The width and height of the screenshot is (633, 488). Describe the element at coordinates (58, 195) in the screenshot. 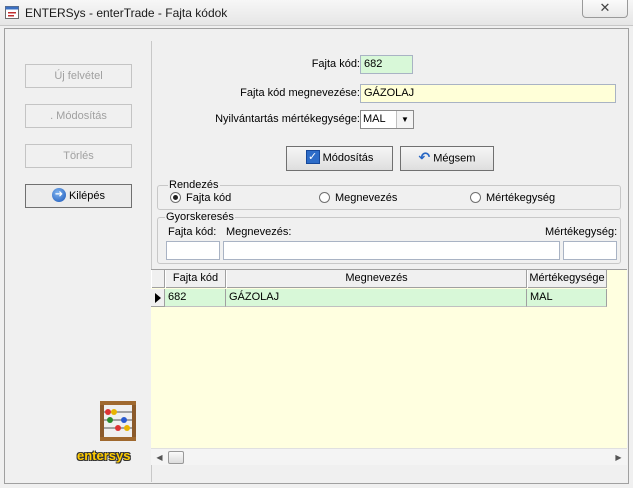

I see `arrow-right-icon: ➜` at that location.